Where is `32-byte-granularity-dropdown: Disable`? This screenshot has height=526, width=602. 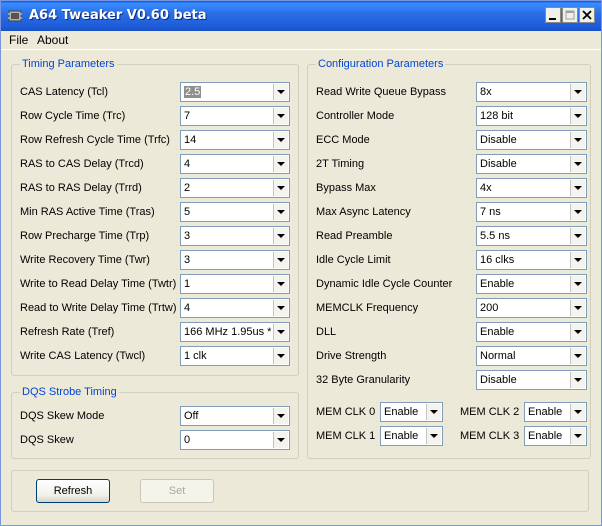 32-byte-granularity-dropdown: Disable is located at coordinates (531, 380).